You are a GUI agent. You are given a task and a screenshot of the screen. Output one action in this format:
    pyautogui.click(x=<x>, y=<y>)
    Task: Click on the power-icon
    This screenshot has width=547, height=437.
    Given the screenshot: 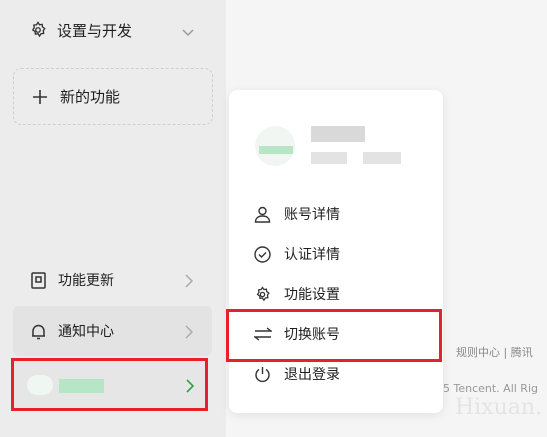 What is the action you would take?
    pyautogui.click(x=263, y=374)
    